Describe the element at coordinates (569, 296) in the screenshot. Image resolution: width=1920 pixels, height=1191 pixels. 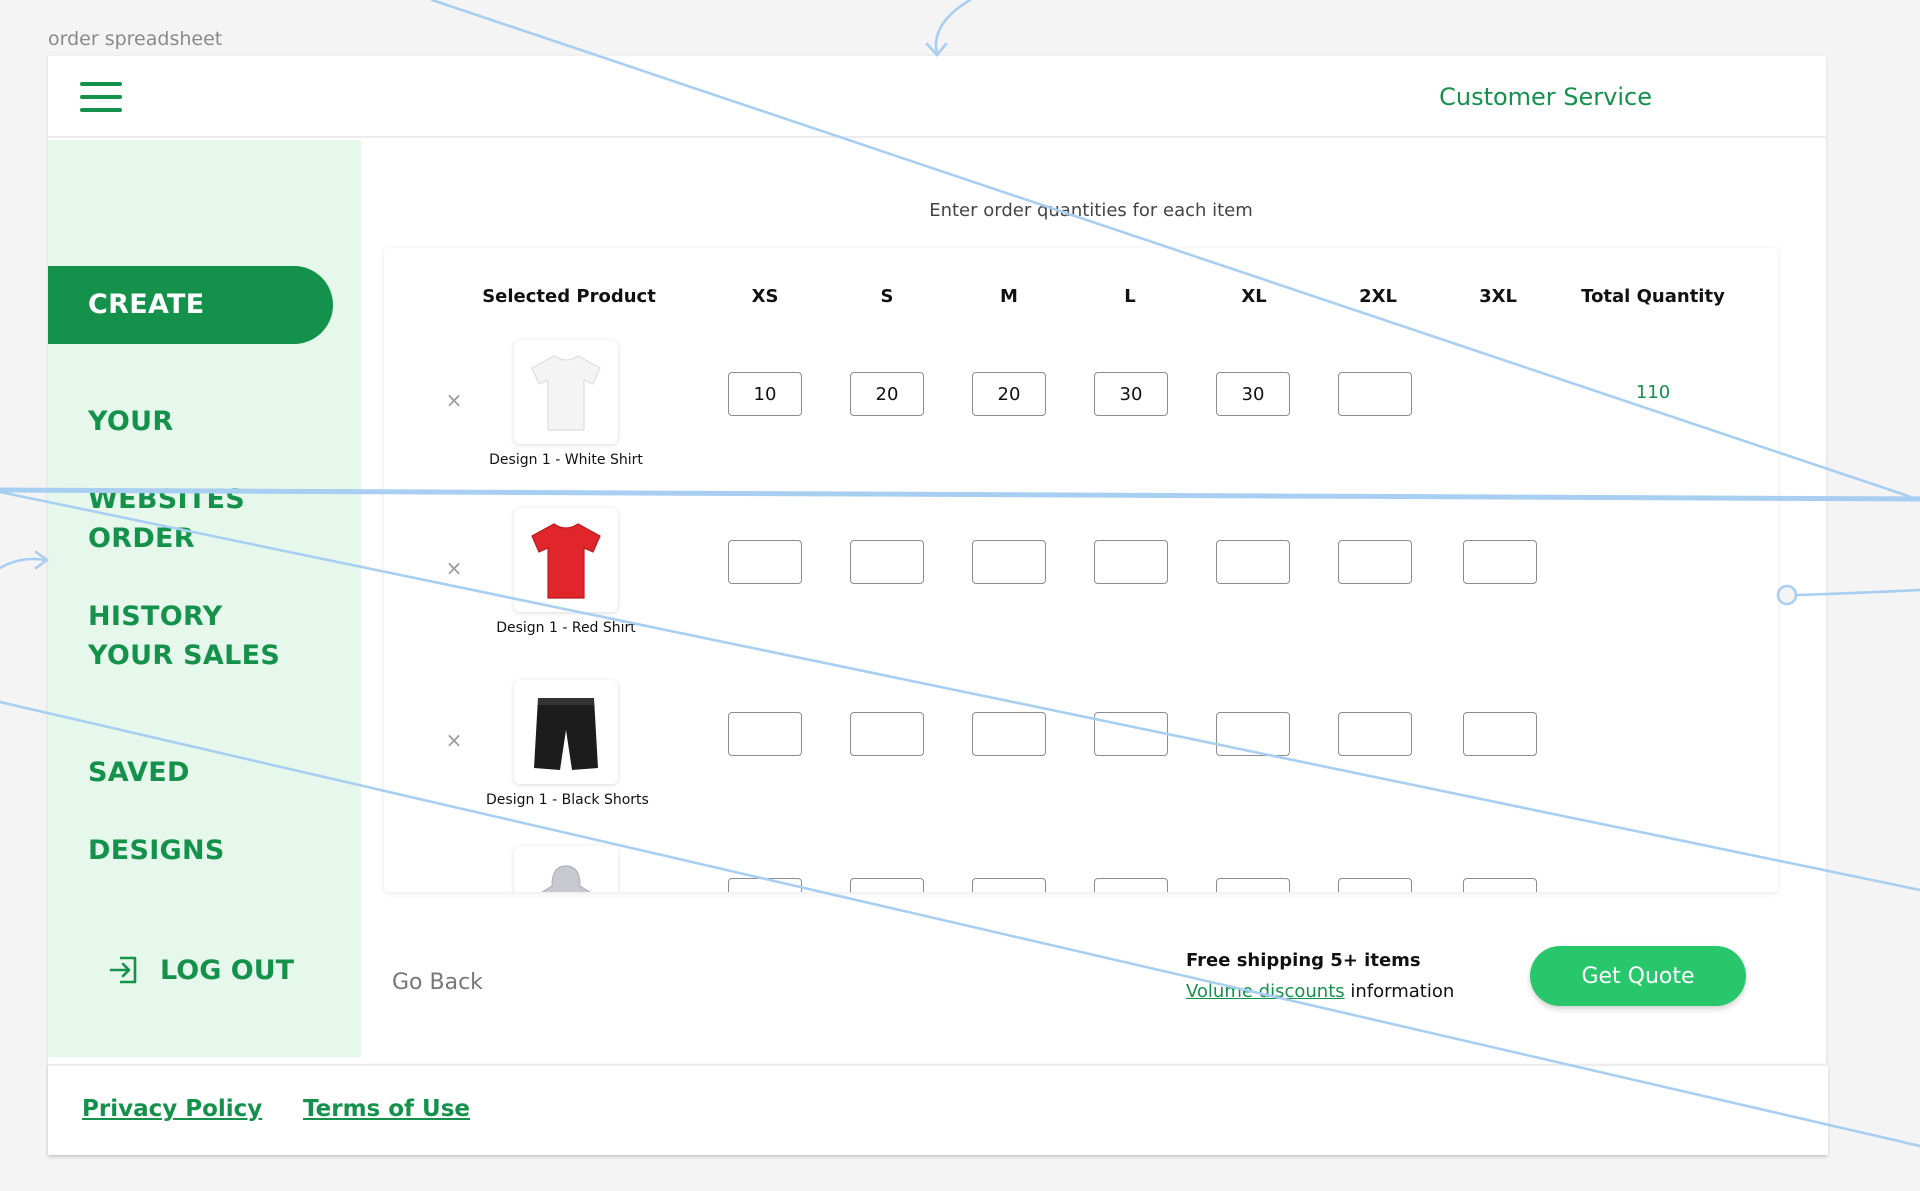
I see `column-header: Selected Product` at that location.